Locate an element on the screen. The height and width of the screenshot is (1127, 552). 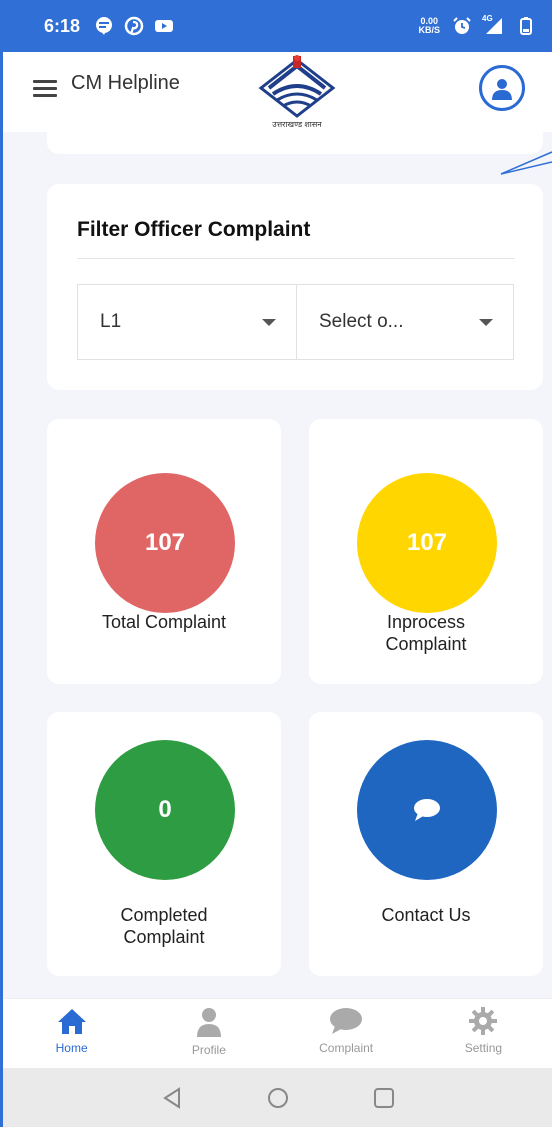
emblem-icon is located at coordinates (297, 86).